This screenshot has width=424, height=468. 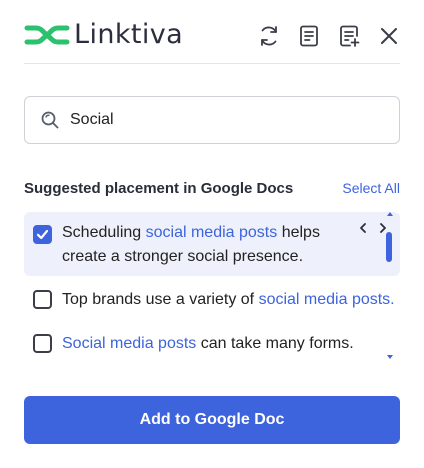 What do you see at coordinates (371, 188) in the screenshot?
I see `select-all-link: Select All` at bounding box center [371, 188].